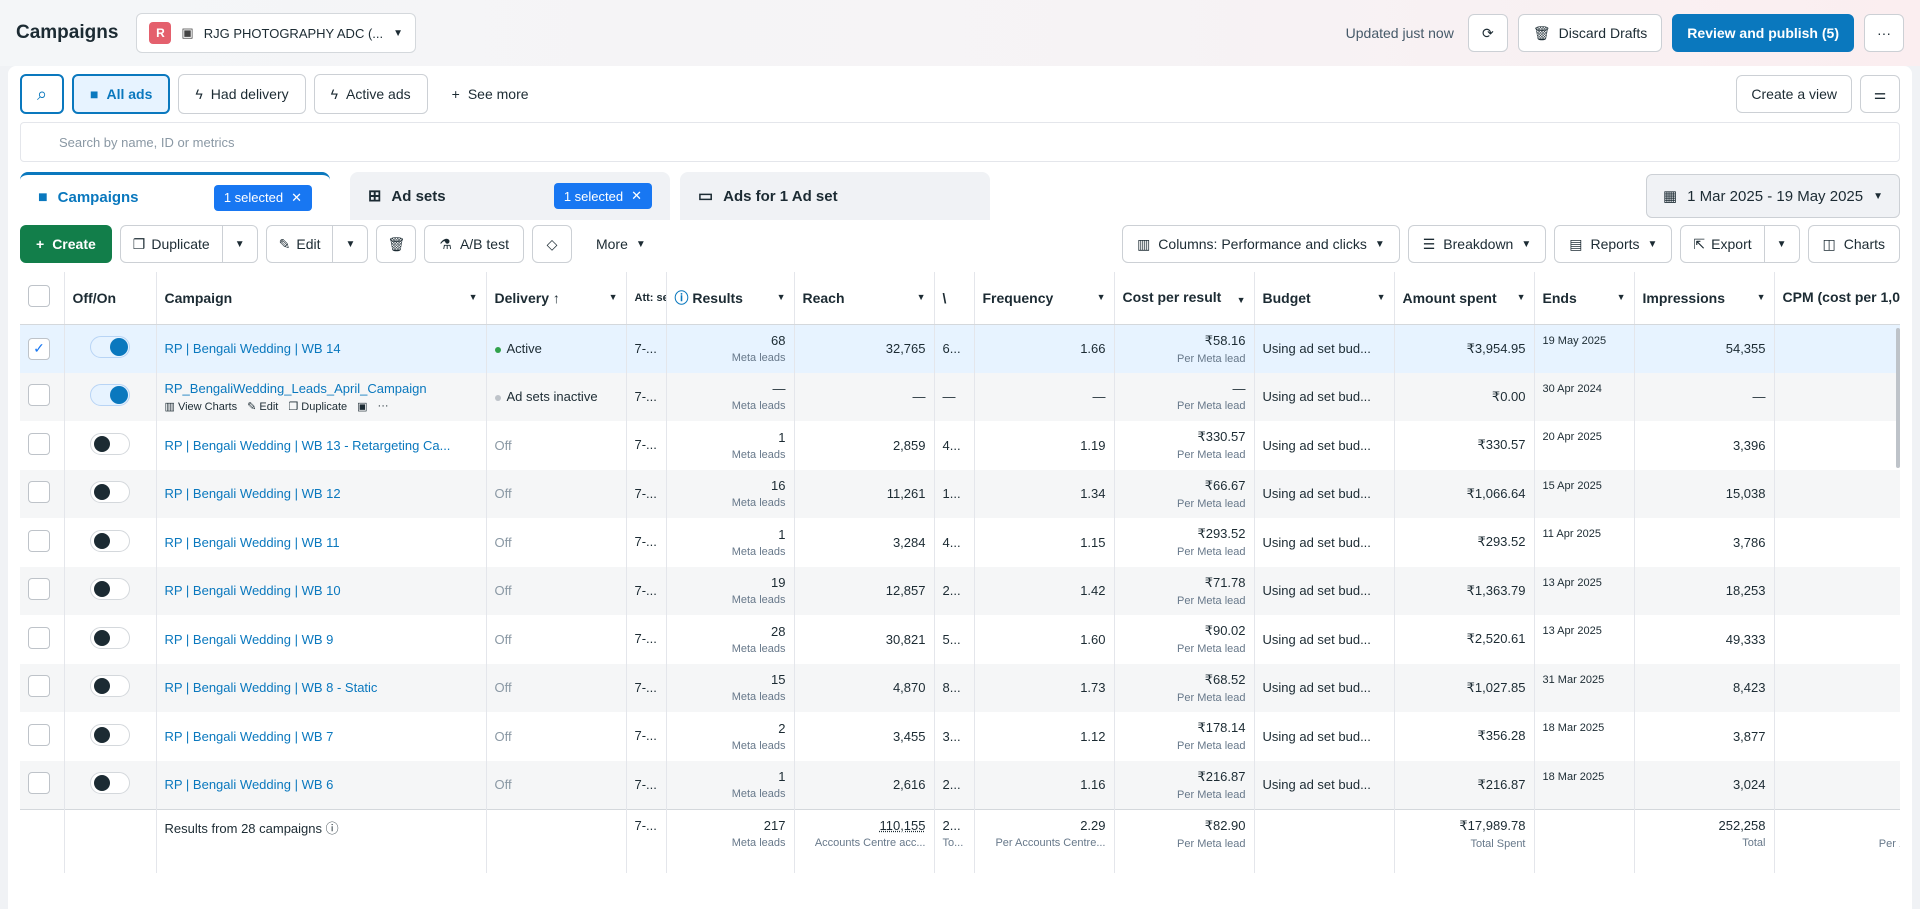 The width and height of the screenshot is (1920, 909). Describe the element at coordinates (1584, 298) in the screenshot. I see `col-ends: Ends ▼` at that location.